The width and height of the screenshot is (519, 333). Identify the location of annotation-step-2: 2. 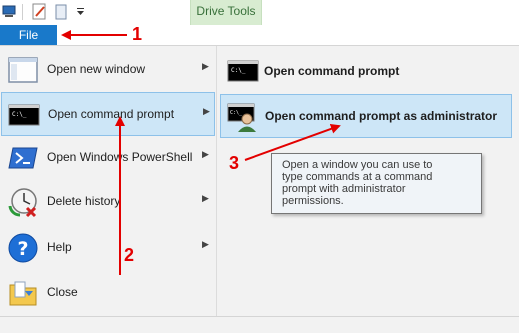
(129, 255).